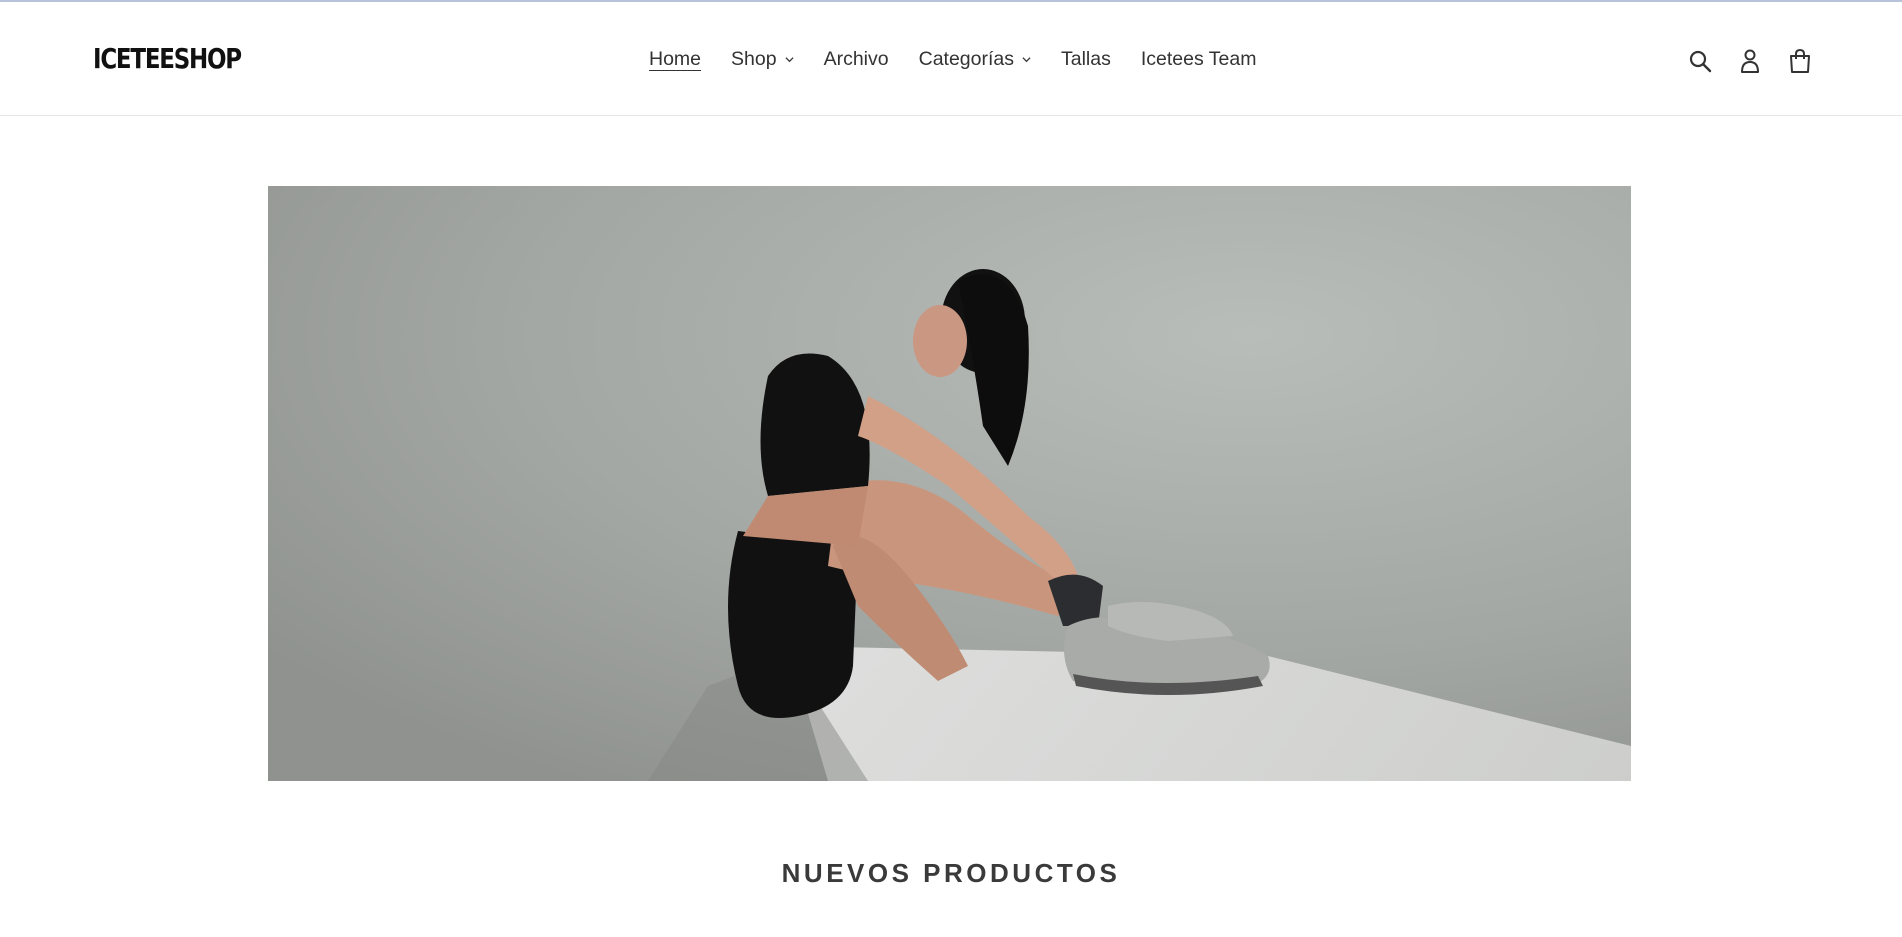  I want to click on account-icon, so click(1750, 61).